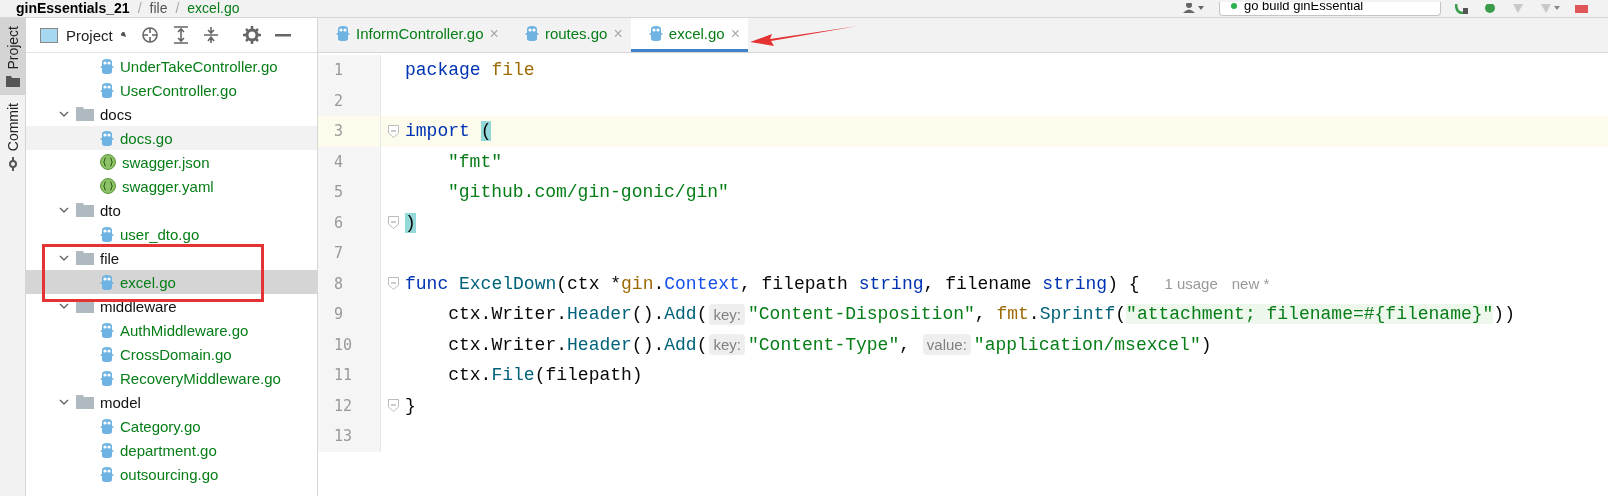 The width and height of the screenshot is (1608, 496). Describe the element at coordinates (251, 35) in the screenshot. I see `settings-icon` at that location.